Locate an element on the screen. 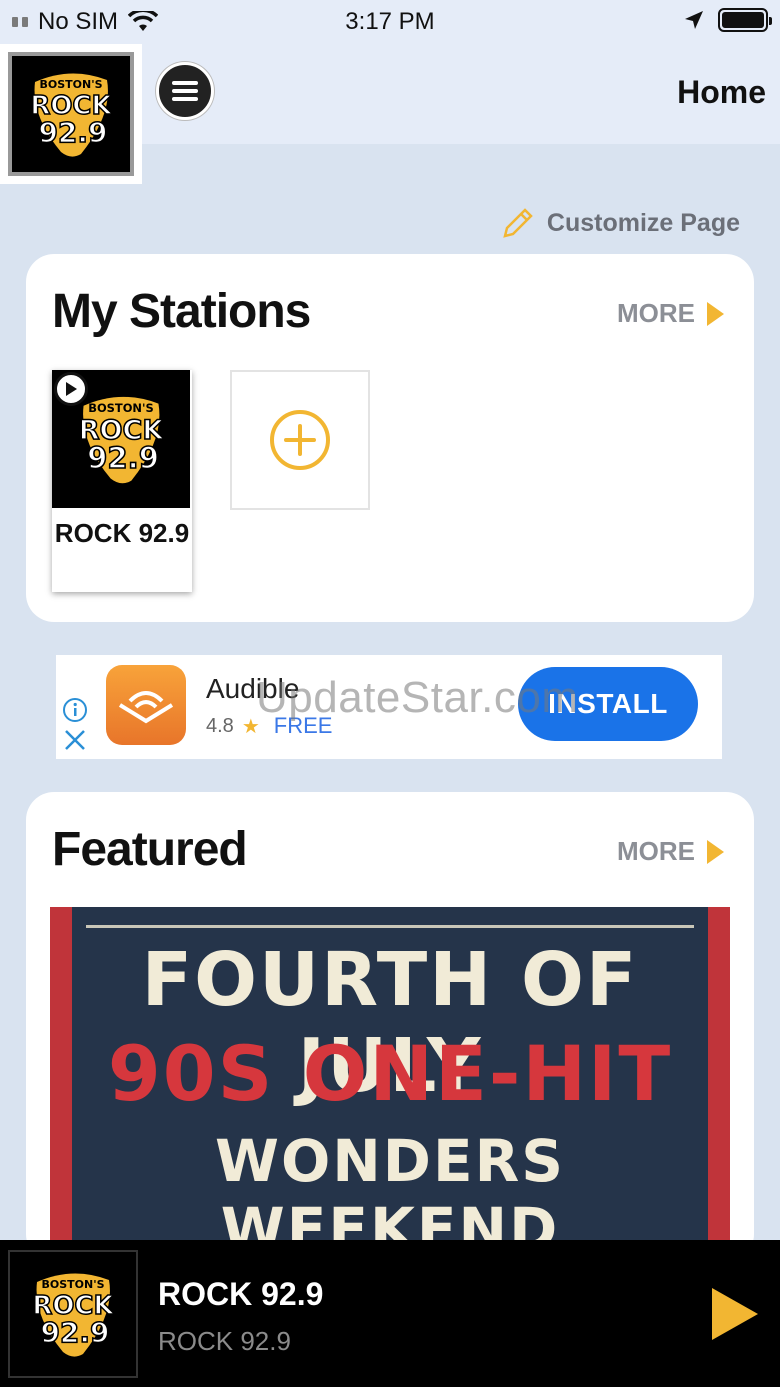  station-logo: BOSTON'S ROCK 92.9 is located at coordinates (71, 114).